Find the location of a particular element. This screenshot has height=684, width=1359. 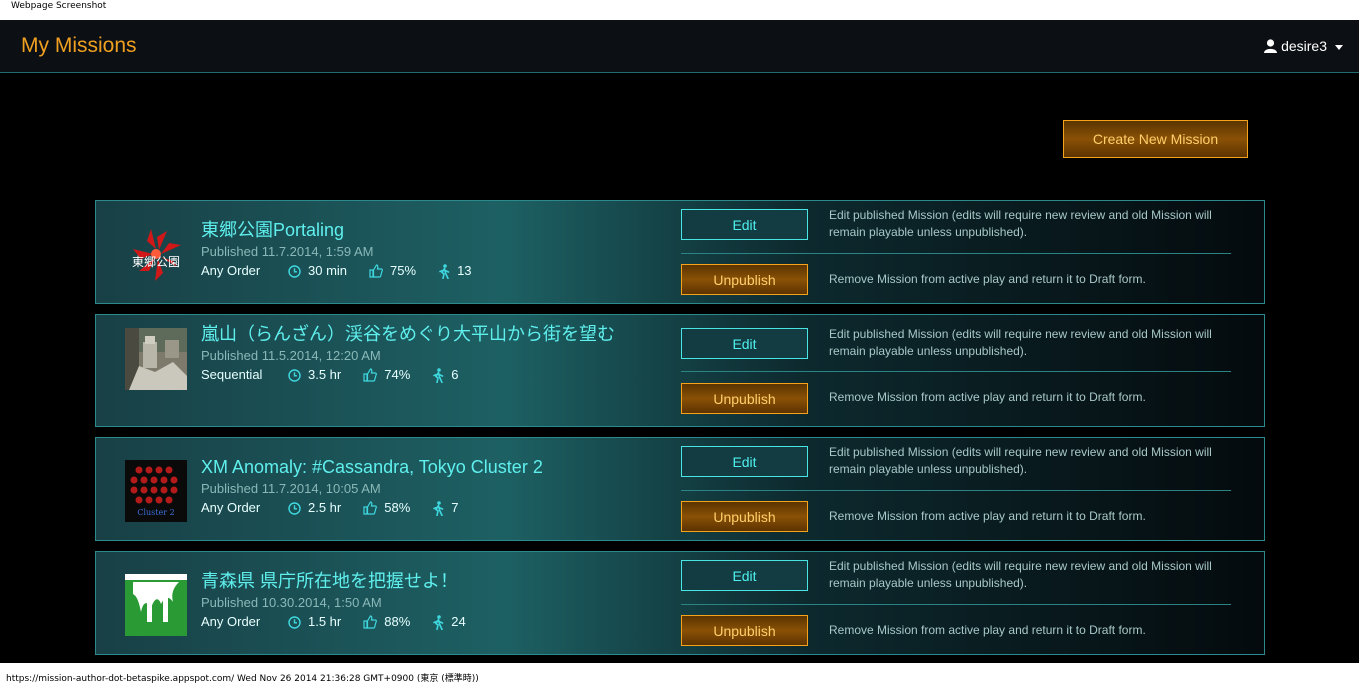

mission-time: 2.5 hr is located at coordinates (325, 507).